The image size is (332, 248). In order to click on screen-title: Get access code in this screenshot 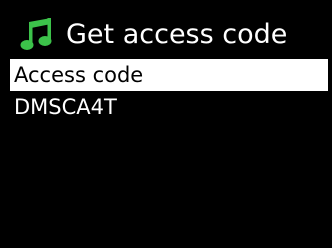, I will do `click(177, 34)`.